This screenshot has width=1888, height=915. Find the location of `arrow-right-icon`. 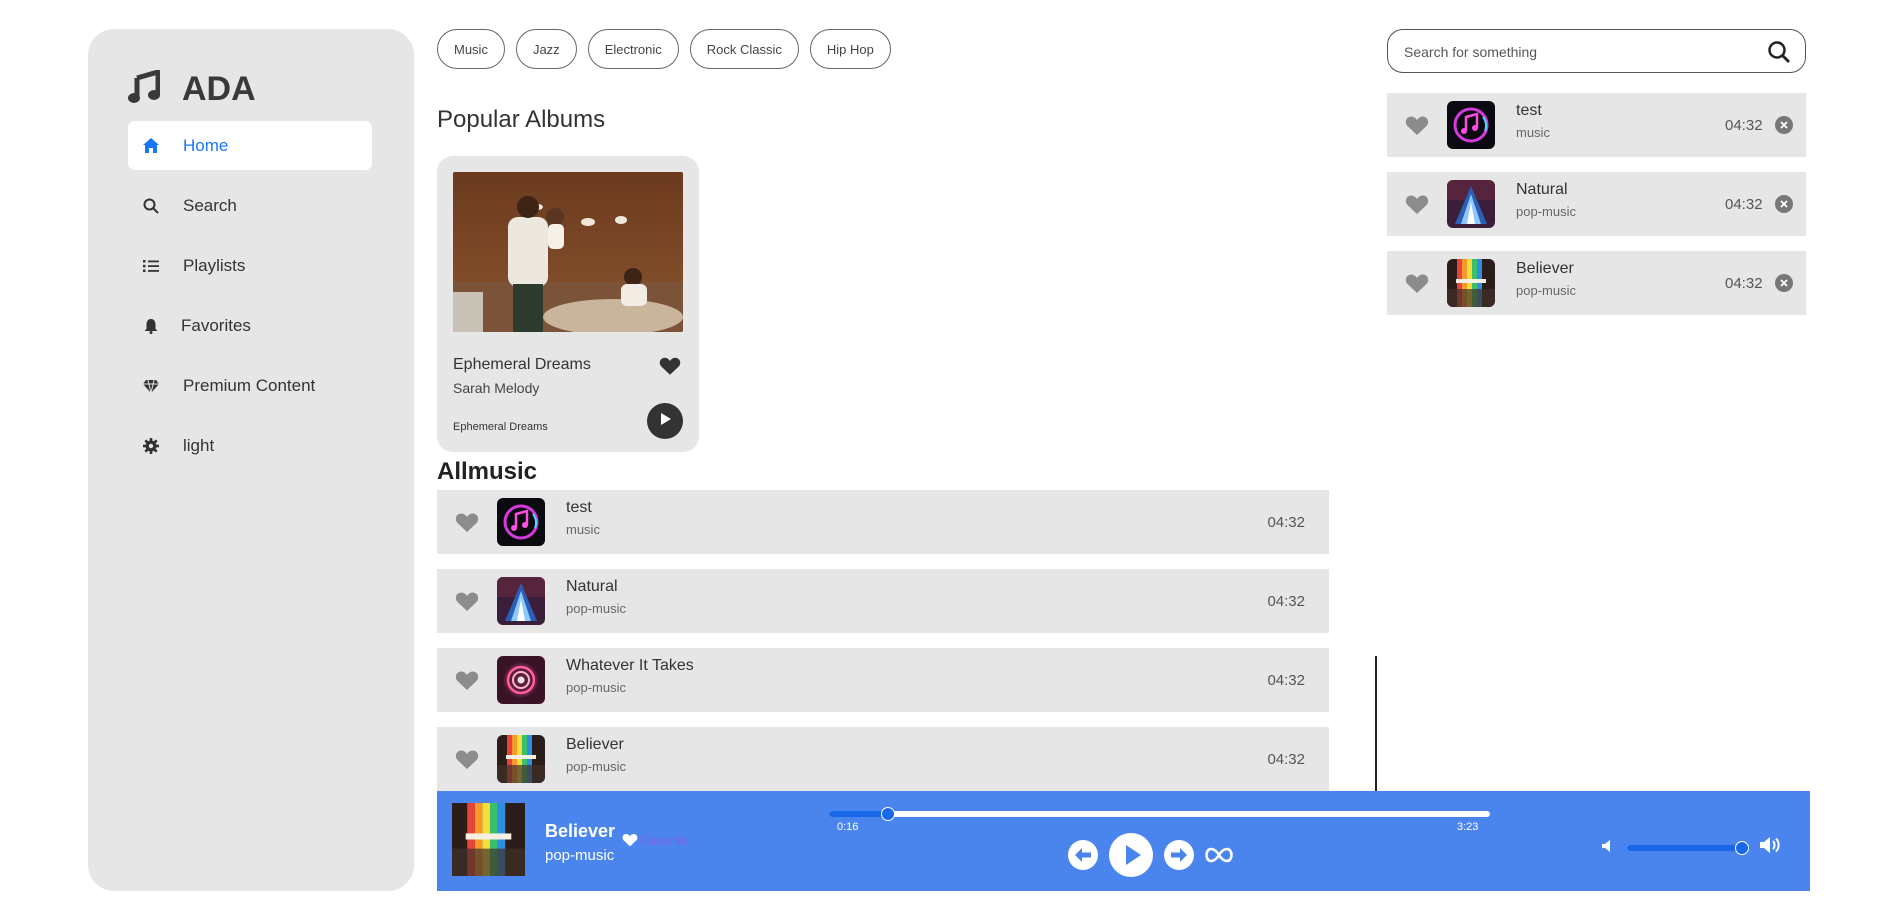

arrow-right-icon is located at coordinates (1179, 857).